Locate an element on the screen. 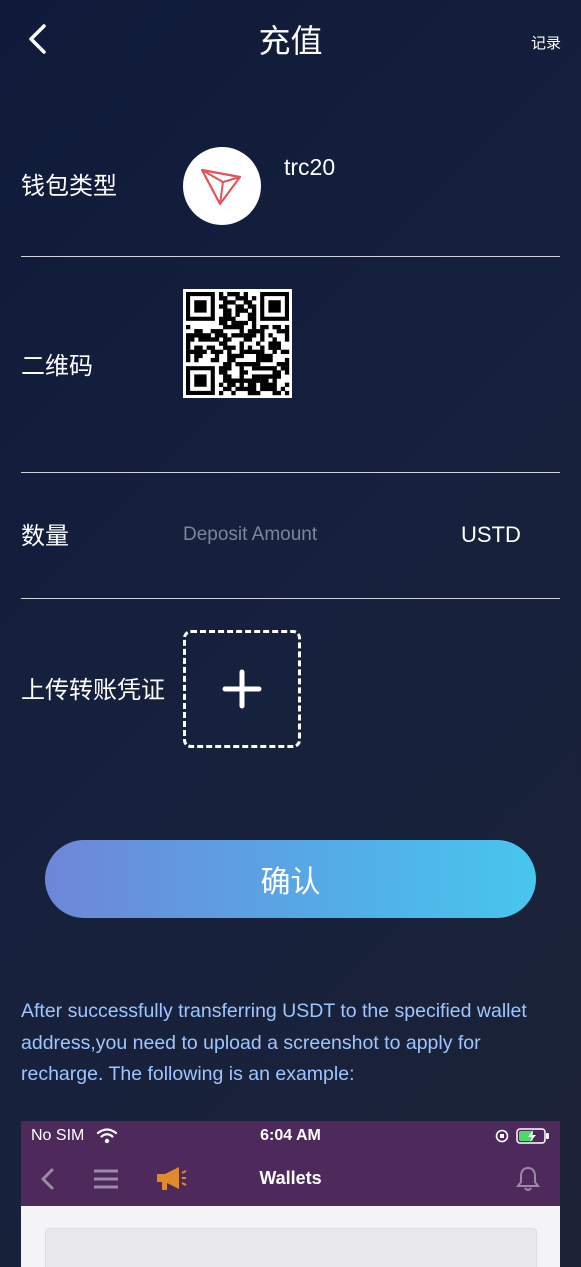 The image size is (581, 1267). coin-avatar is located at coordinates (222, 186).